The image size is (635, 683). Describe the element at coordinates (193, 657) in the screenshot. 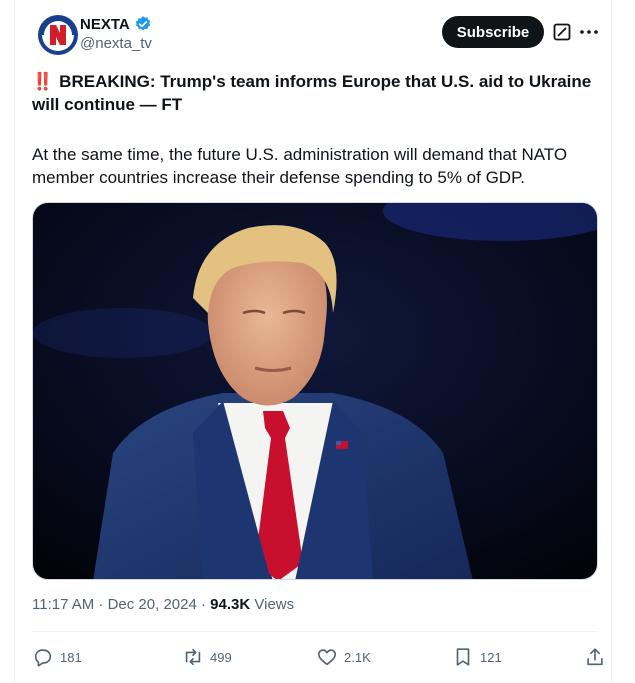

I see `repost-icon` at that location.